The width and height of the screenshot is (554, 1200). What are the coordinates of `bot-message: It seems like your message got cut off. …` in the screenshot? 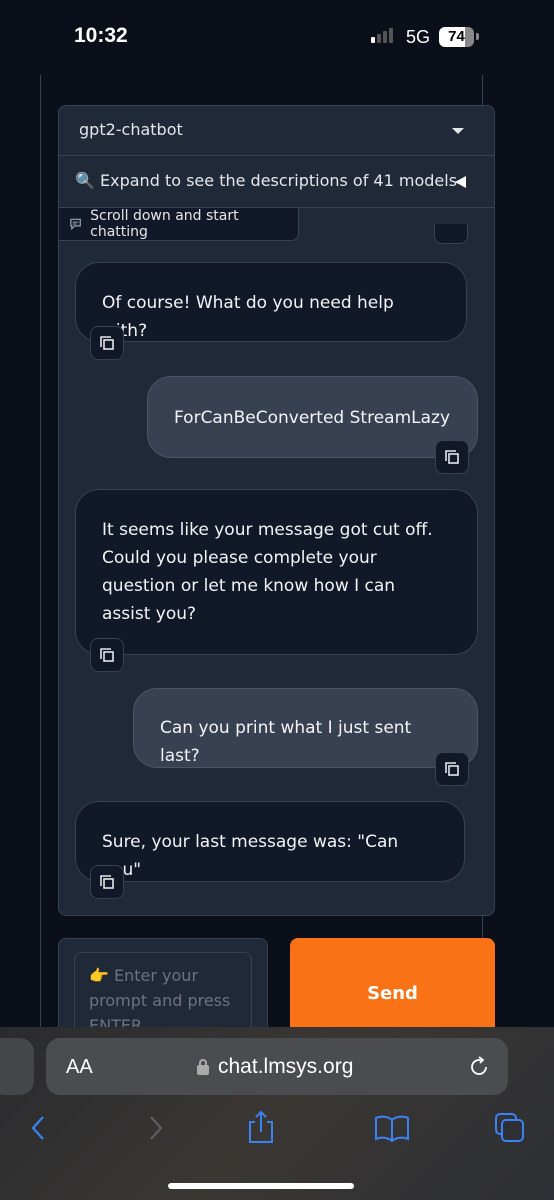 It's located at (276, 572).